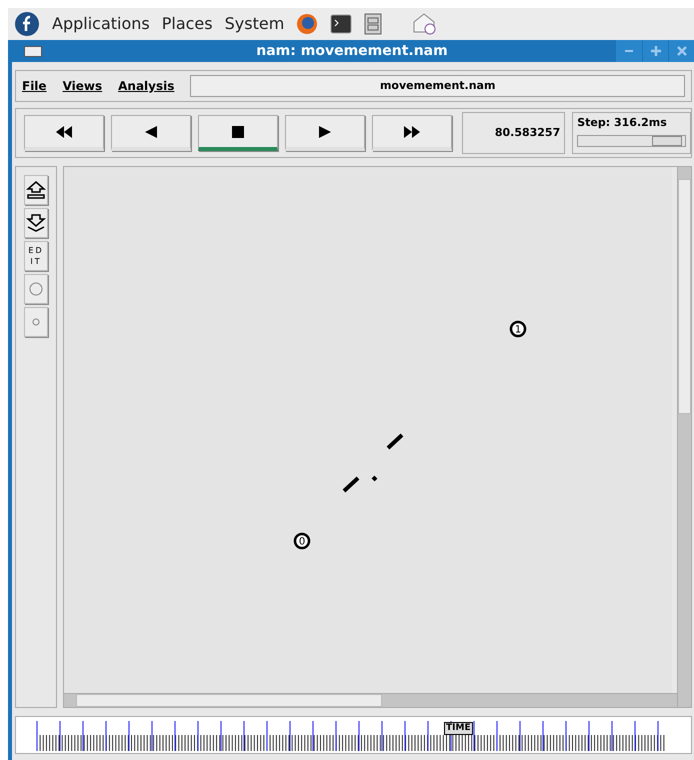  I want to click on play-icon, so click(325, 132).